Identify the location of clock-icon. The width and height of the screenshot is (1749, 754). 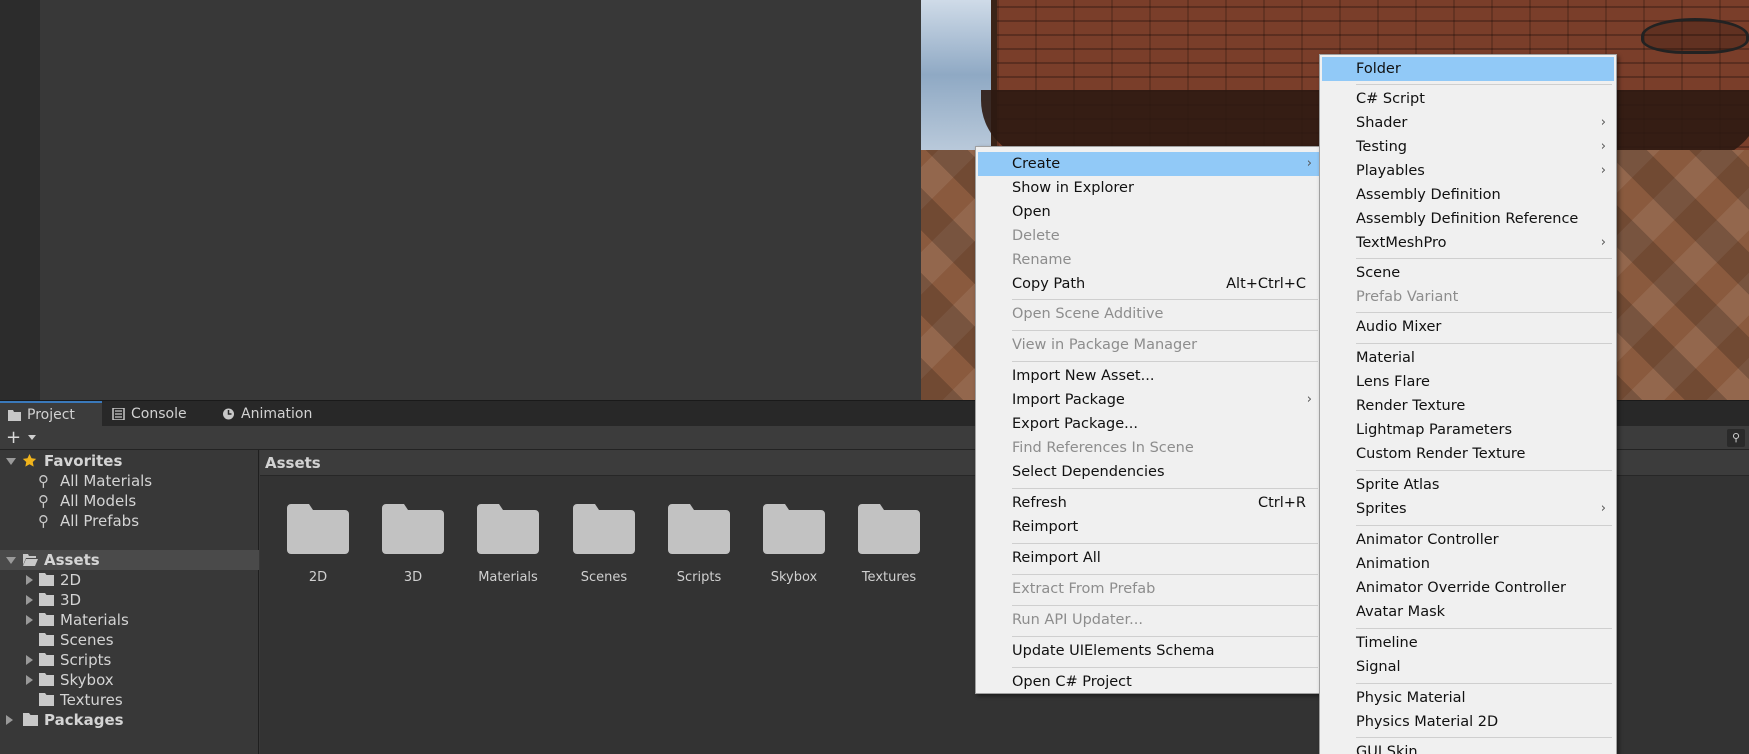
(228, 414).